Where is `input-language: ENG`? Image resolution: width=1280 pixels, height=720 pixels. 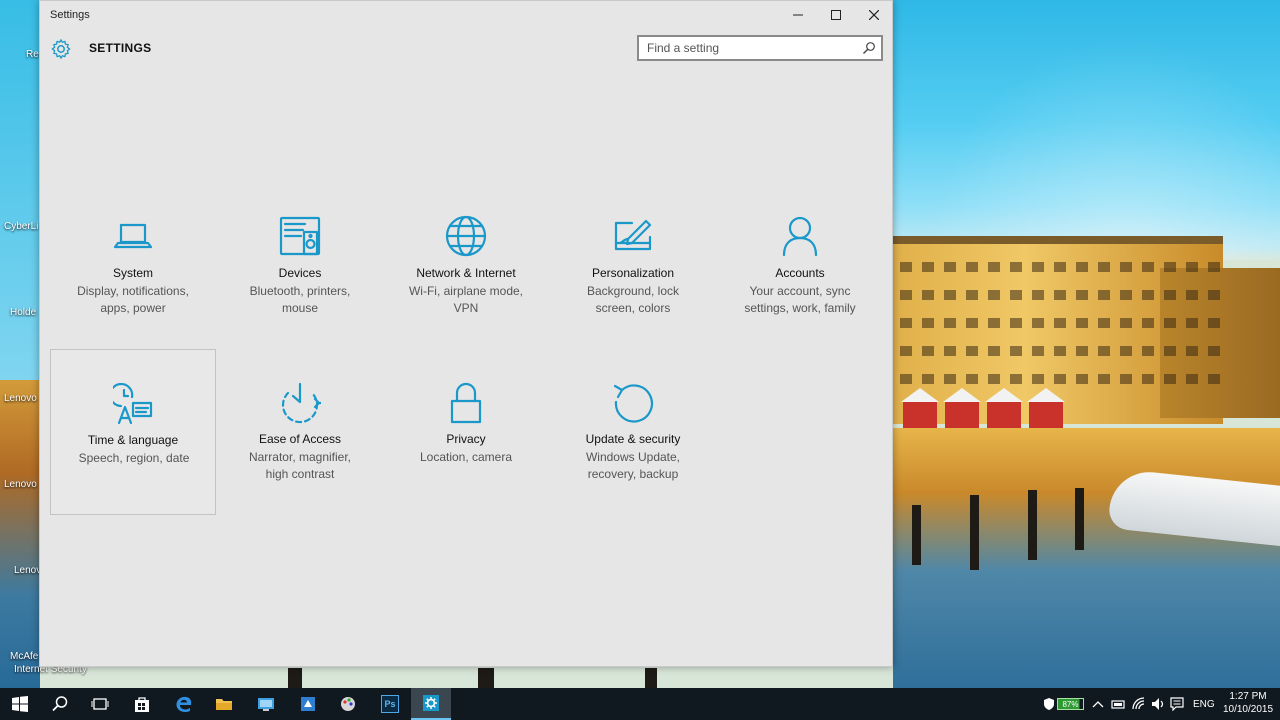
input-language: ENG is located at coordinates (1204, 704).